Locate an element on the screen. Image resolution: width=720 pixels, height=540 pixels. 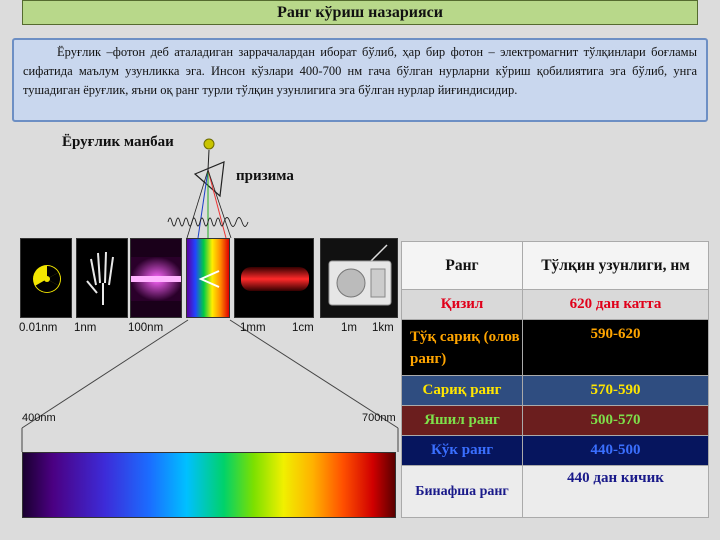
table-header: Тўлқин узунлиги, нм is located at coordinates (615, 265).